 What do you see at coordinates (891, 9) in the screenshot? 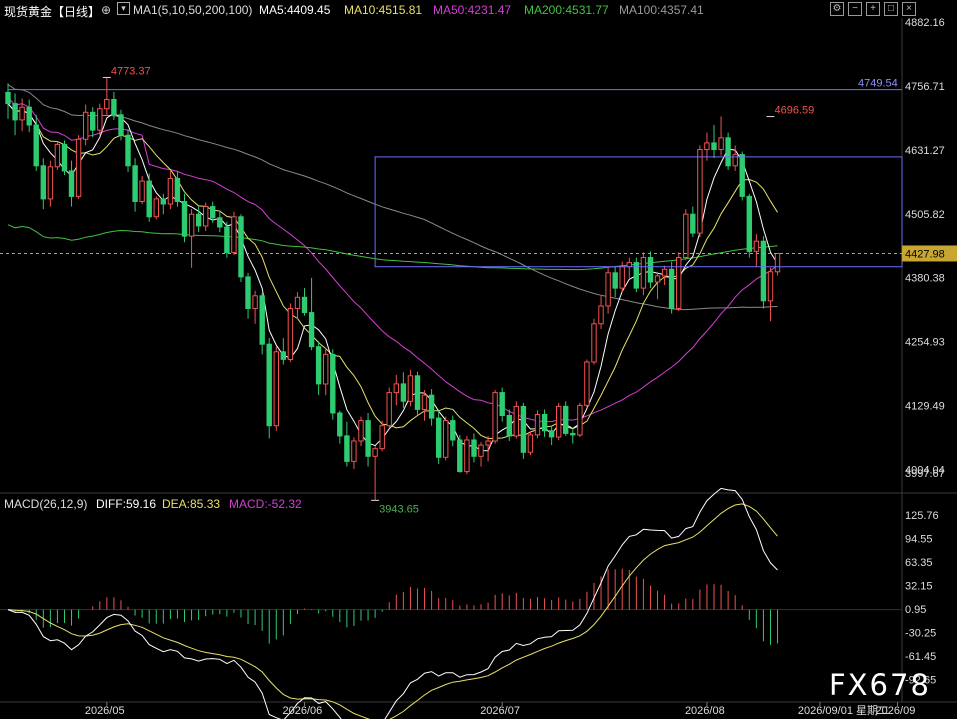
I see `maximize-icon: □` at bounding box center [891, 9].